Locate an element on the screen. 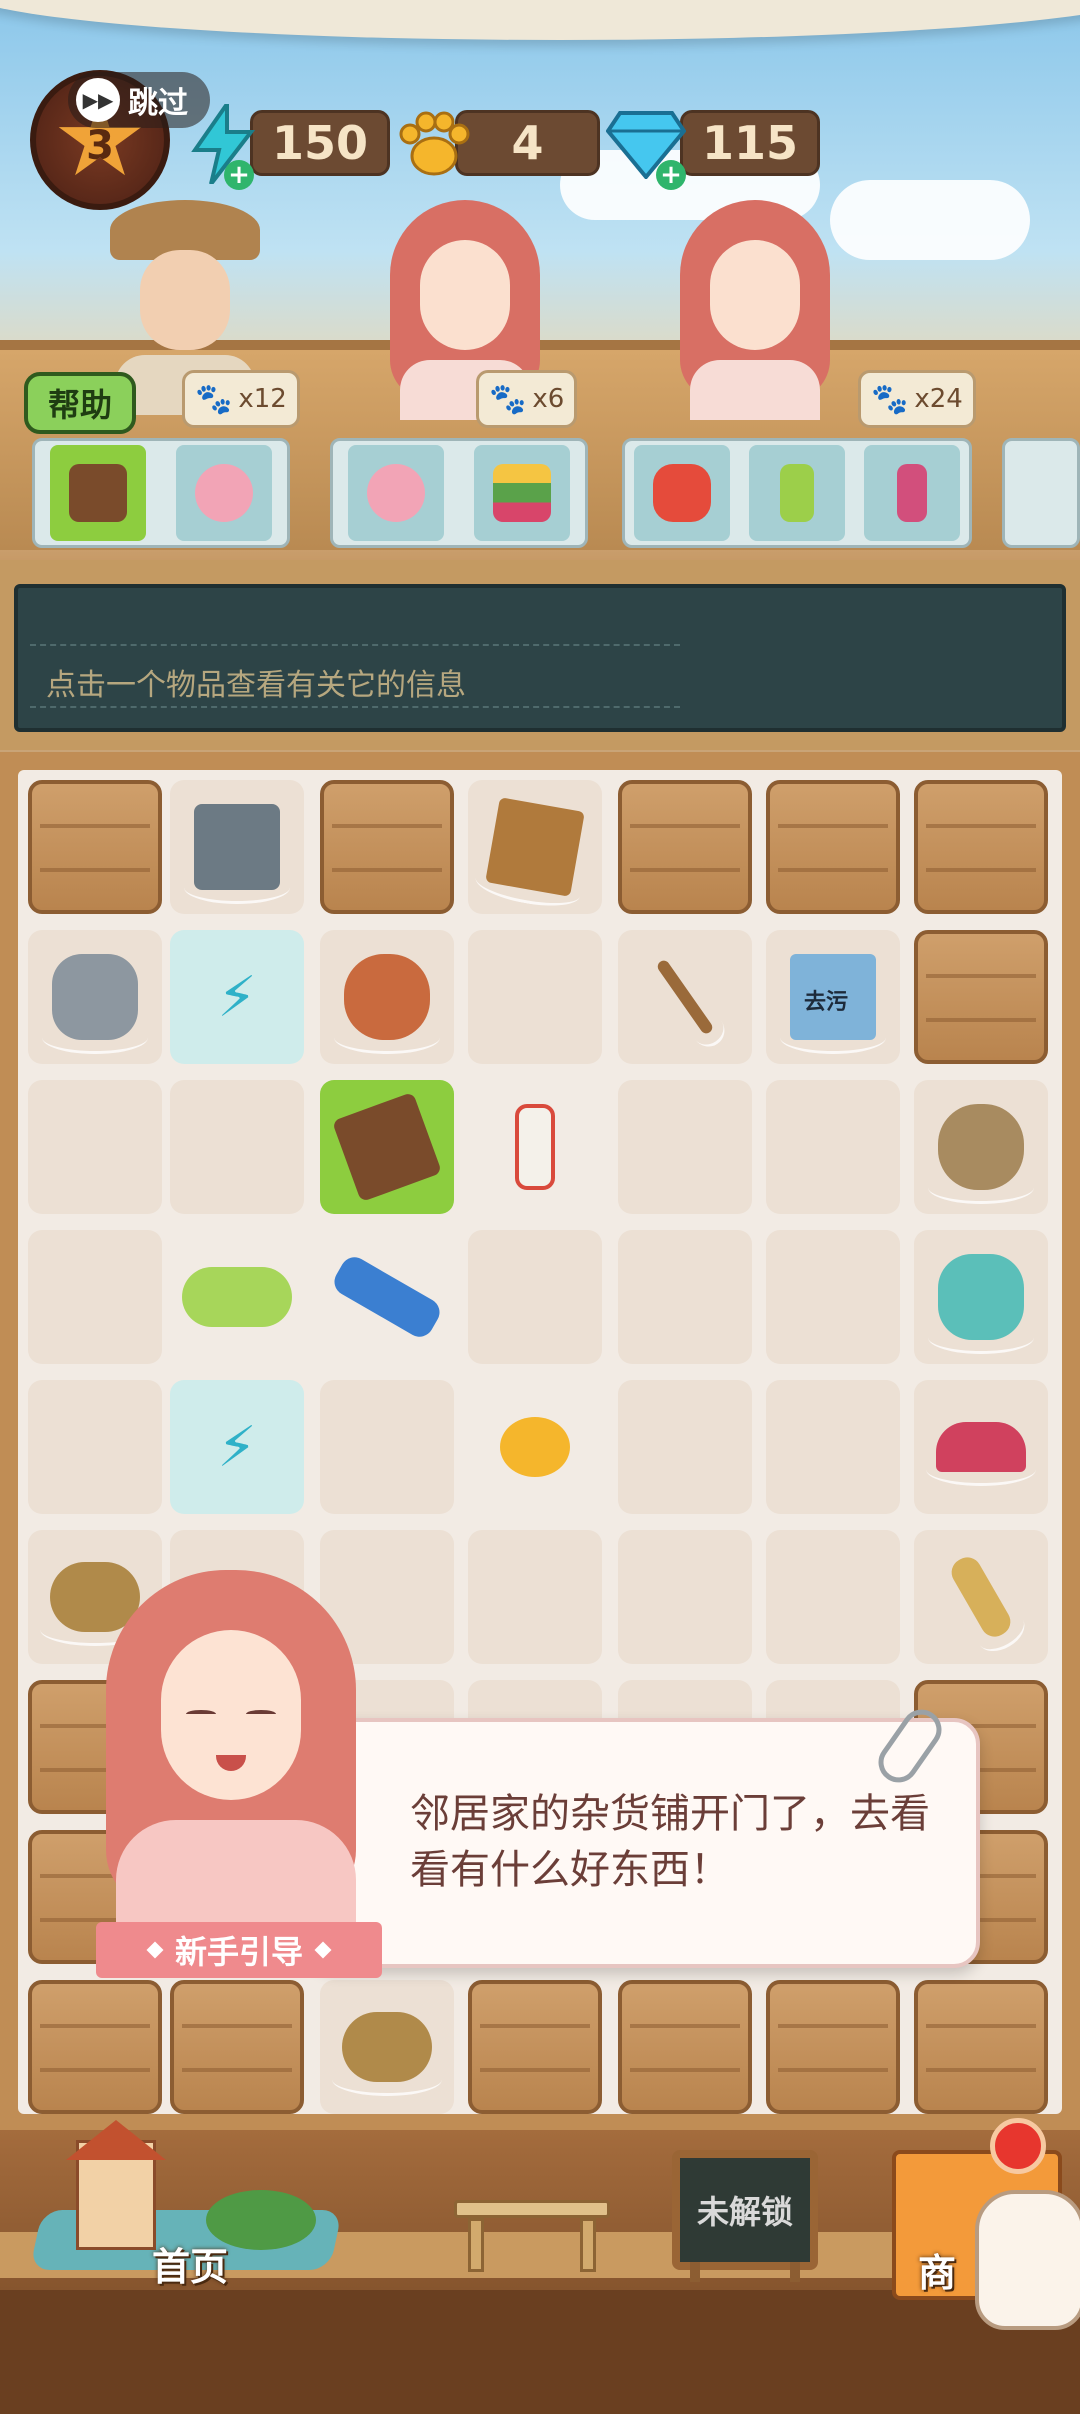 The width and height of the screenshot is (1080, 2414). spray-bottle-icon is located at coordinates (796, 493).